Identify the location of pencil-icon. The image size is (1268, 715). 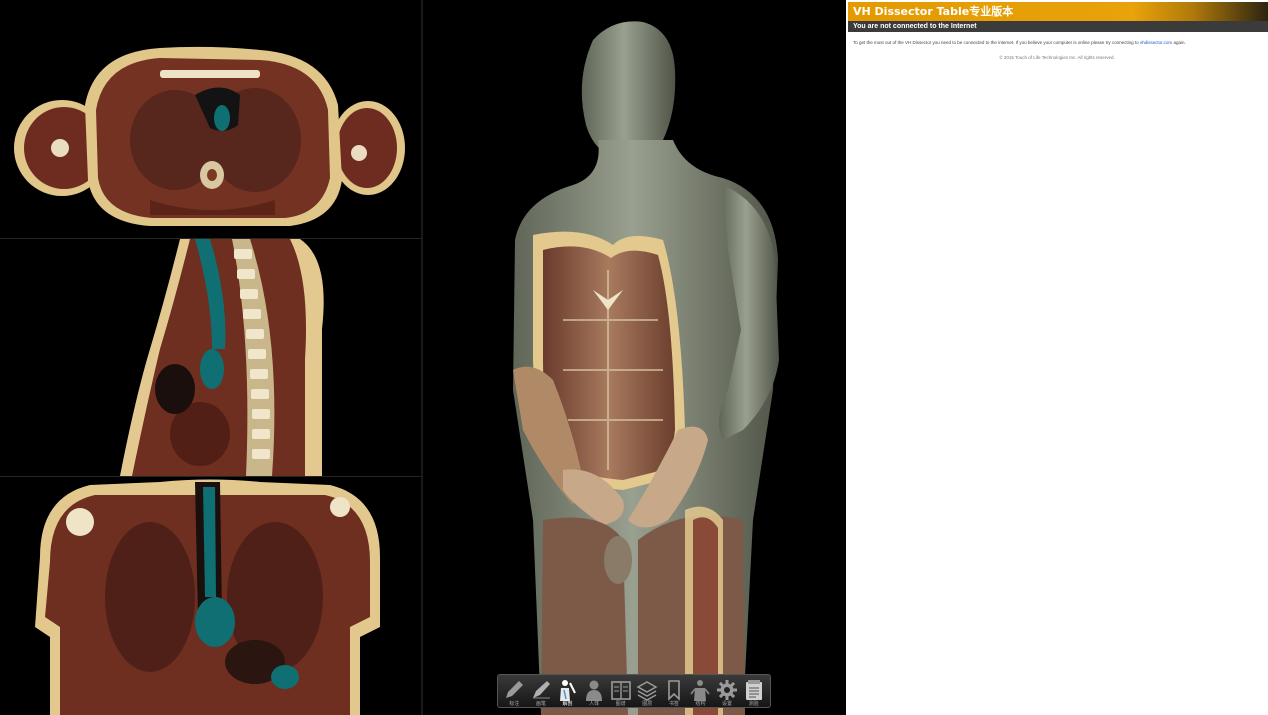
(515, 689).